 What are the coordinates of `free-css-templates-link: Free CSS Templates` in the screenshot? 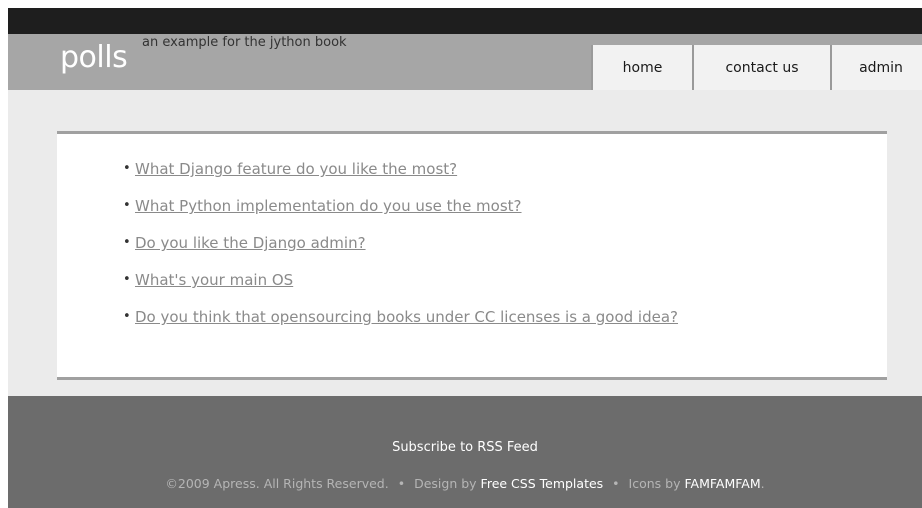 It's located at (542, 483).